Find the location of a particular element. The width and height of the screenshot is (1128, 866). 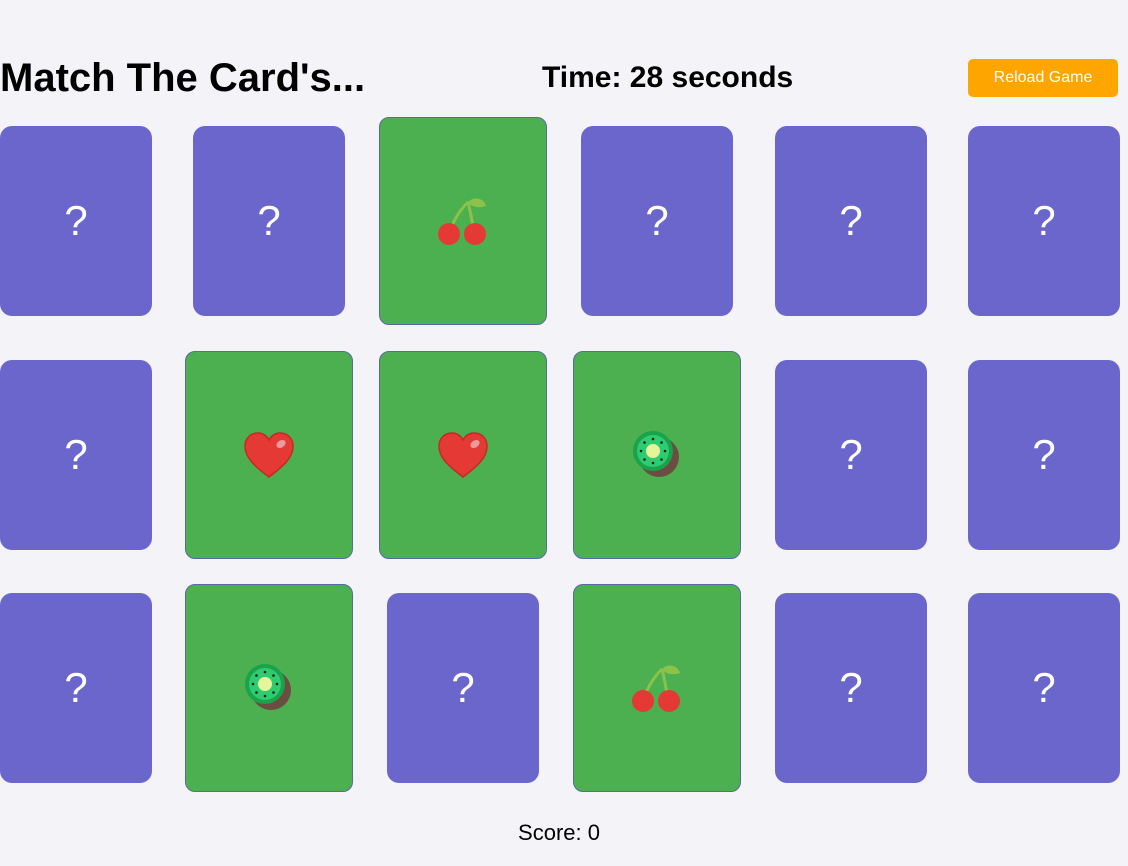

score-display: Score: 0 is located at coordinates (559, 832).